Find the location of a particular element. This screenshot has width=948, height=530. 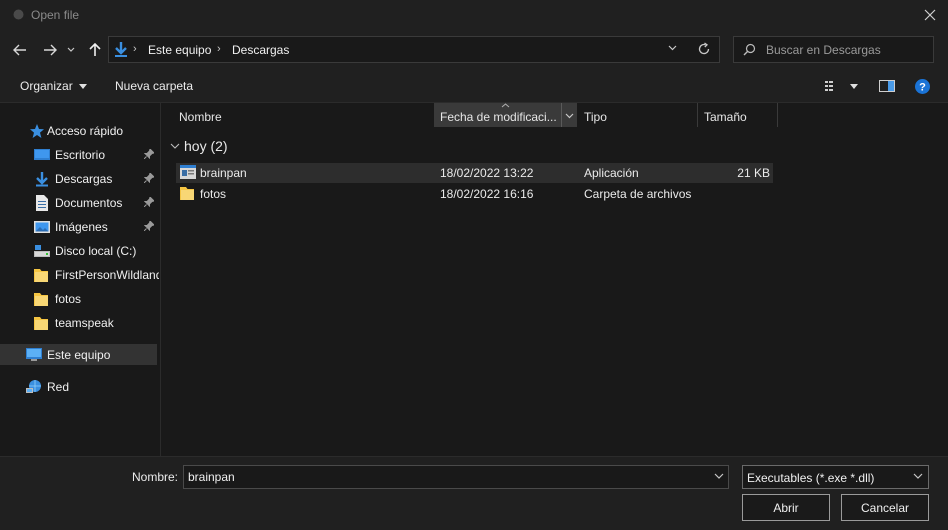

column-header-type: Tipo is located at coordinates (637, 116).